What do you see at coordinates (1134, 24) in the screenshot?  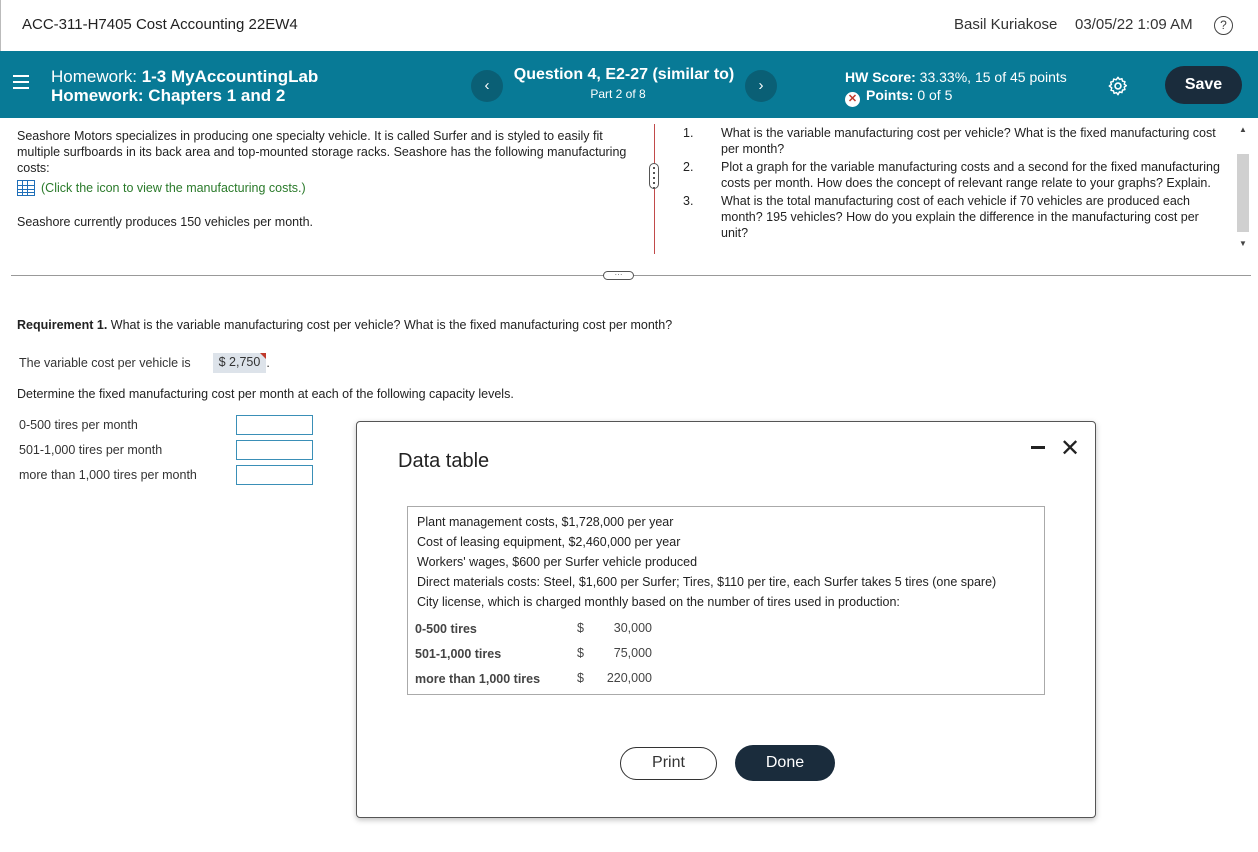 I see `datetime: 03/05/22 1:09 AM` at bounding box center [1134, 24].